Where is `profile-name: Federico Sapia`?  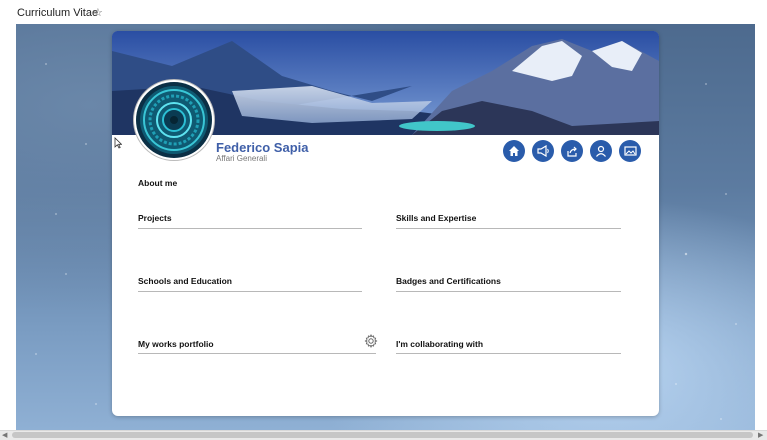
profile-name: Federico Sapia is located at coordinates (262, 147).